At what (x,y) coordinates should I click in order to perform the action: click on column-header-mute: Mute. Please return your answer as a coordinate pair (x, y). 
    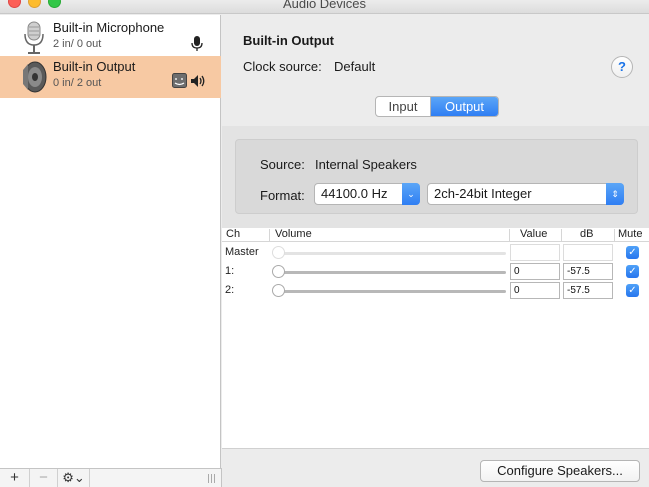
    Looking at the image, I should click on (630, 234).